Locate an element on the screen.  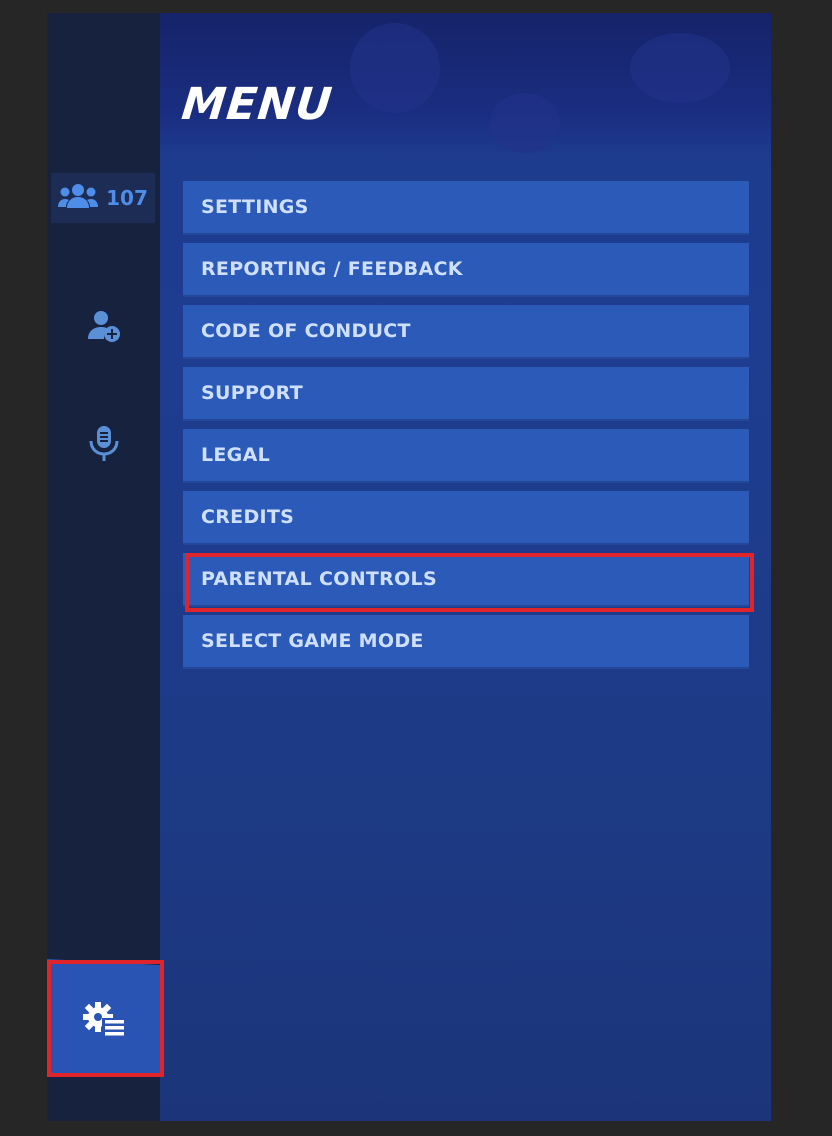
menu-item-parental-controls: PARENTAL CONTROLS is located at coordinates (466, 580).